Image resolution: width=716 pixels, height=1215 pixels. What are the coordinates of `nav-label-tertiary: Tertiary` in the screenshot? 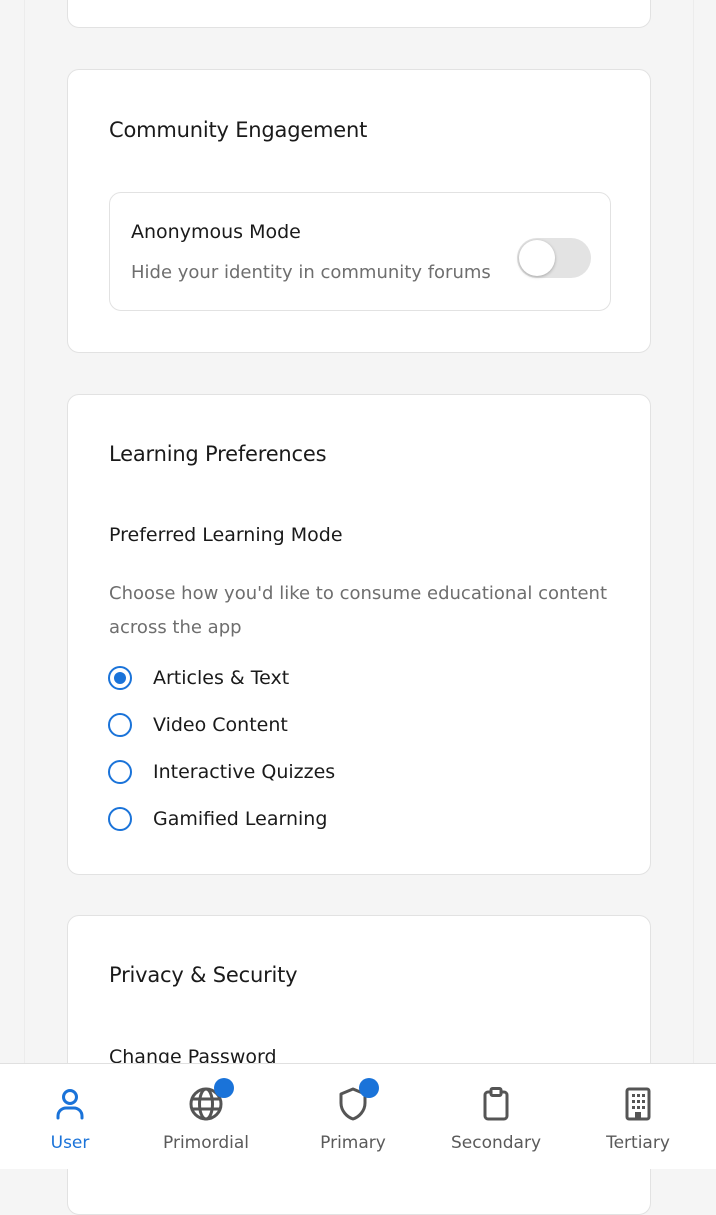 It's located at (638, 1143).